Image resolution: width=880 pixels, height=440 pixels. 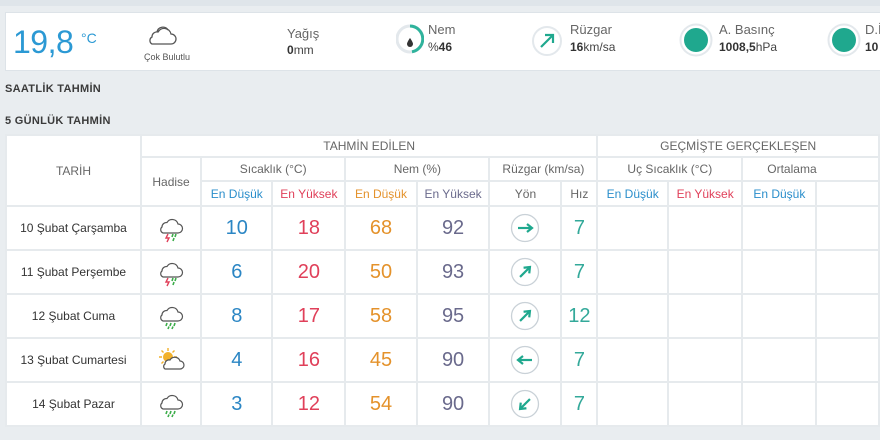 What do you see at coordinates (58, 121) in the screenshot?
I see `five-day-forecast-title: 5 GÜNLÜK TAHMİN` at bounding box center [58, 121].